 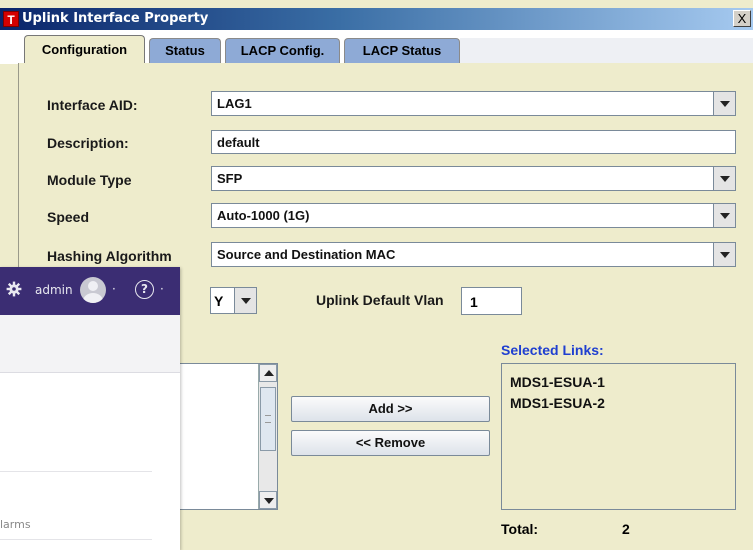 I want to click on remove-button: << Remove, so click(x=390, y=443).